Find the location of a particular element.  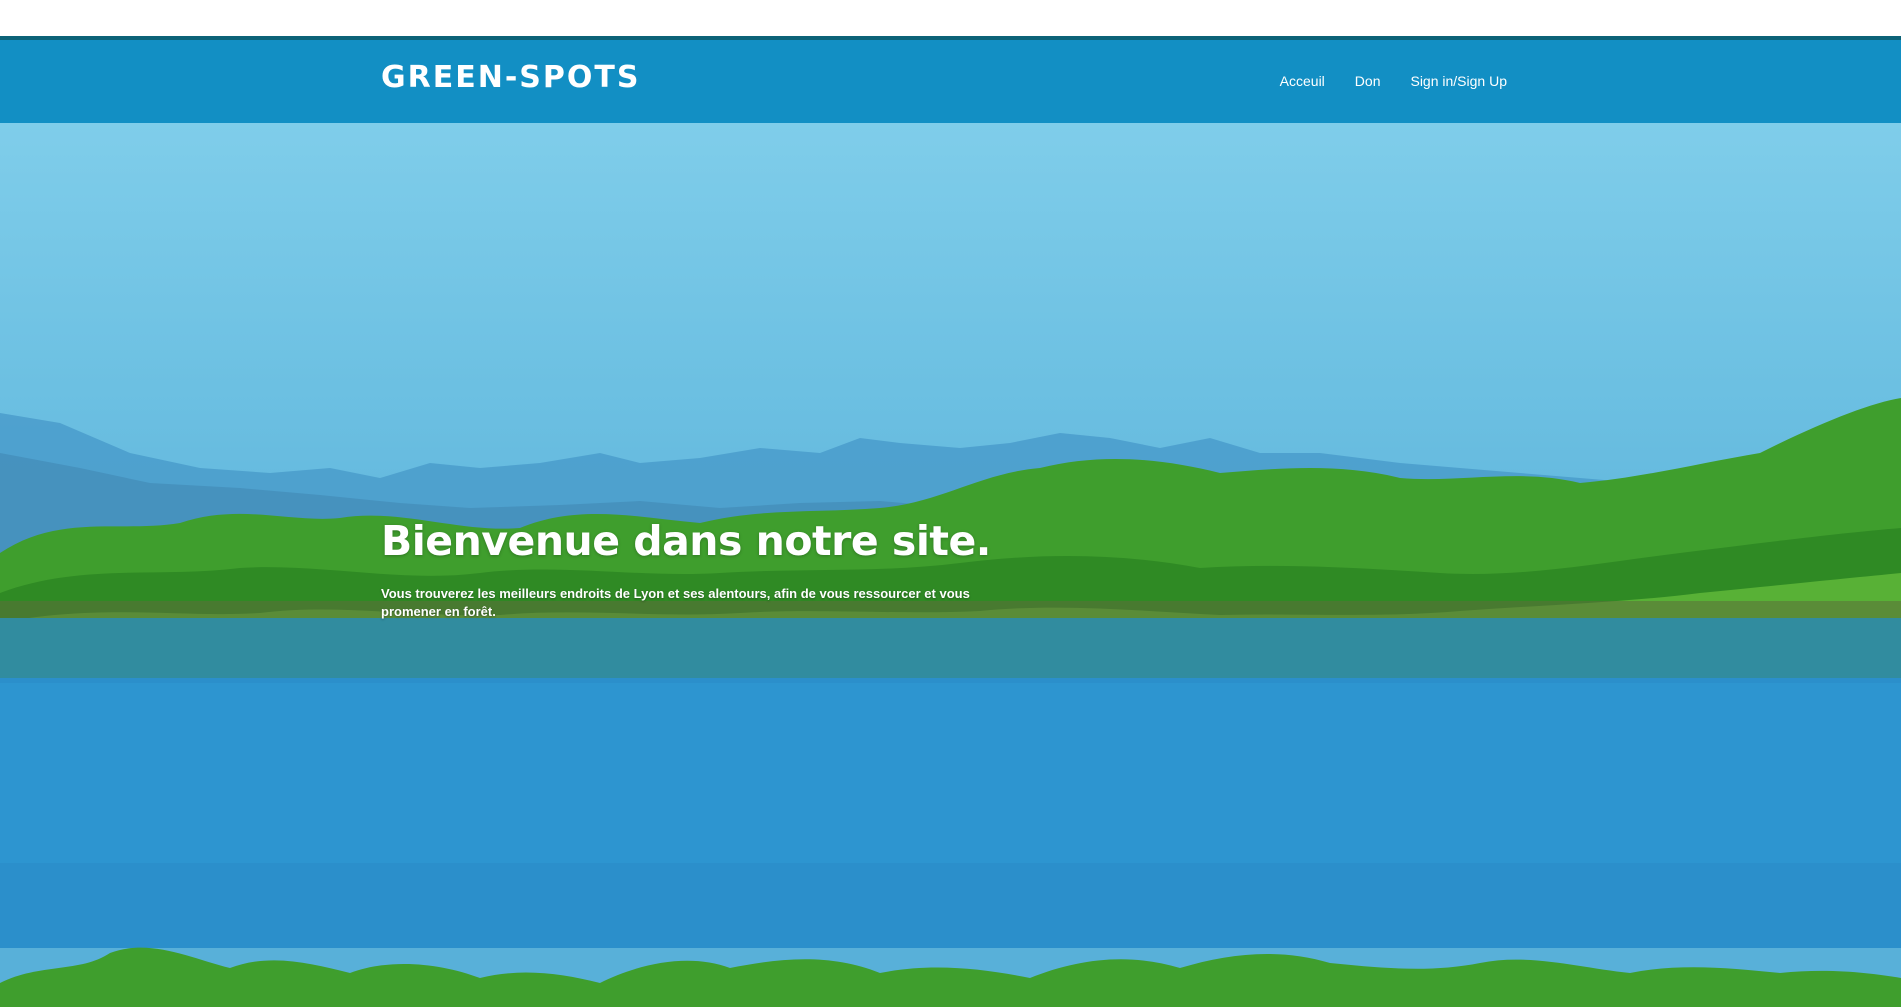

brand-logo: GREEN-SPOTS is located at coordinates (510, 77).